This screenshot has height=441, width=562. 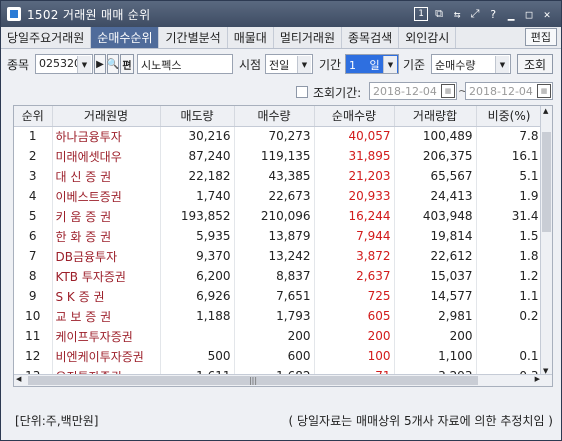 I want to click on title-bar: 1502 거래원 매매 순위 1 ⧉ ⇆ ⤢ ? ▁ □ ✕, so click(x=281, y=14).